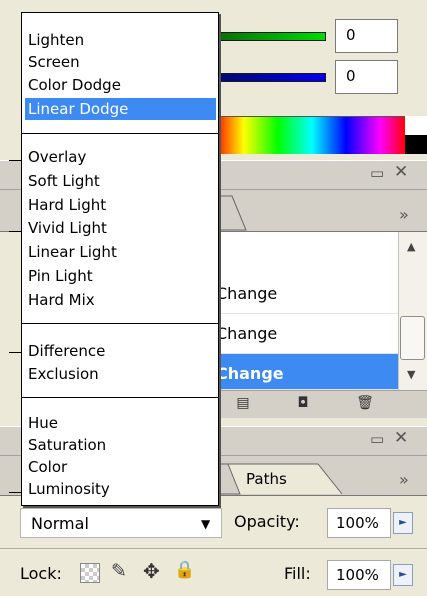  What do you see at coordinates (365, 404) in the screenshot?
I see `trash-icon: 🗑` at bounding box center [365, 404].